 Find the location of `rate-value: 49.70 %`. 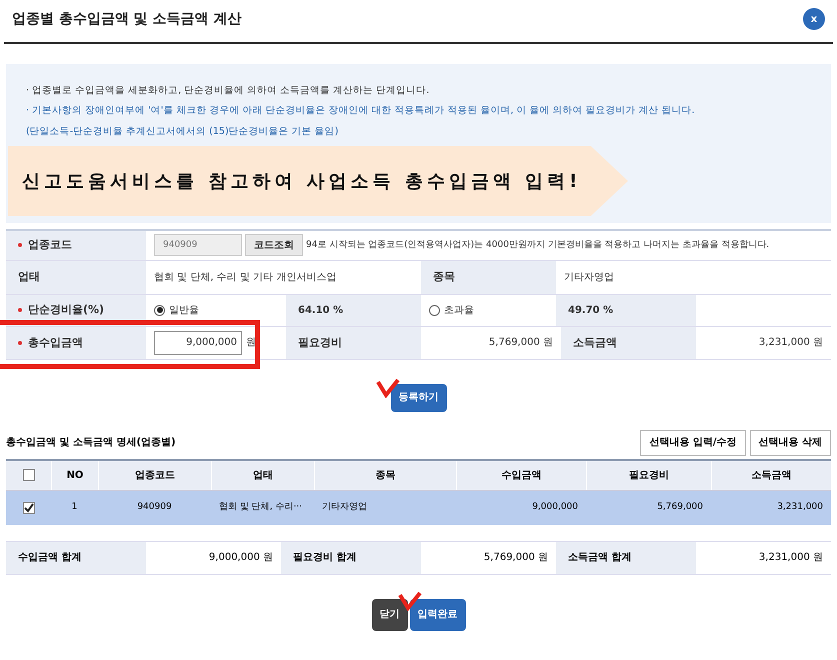

rate-value: 49.70 % is located at coordinates (626, 310).